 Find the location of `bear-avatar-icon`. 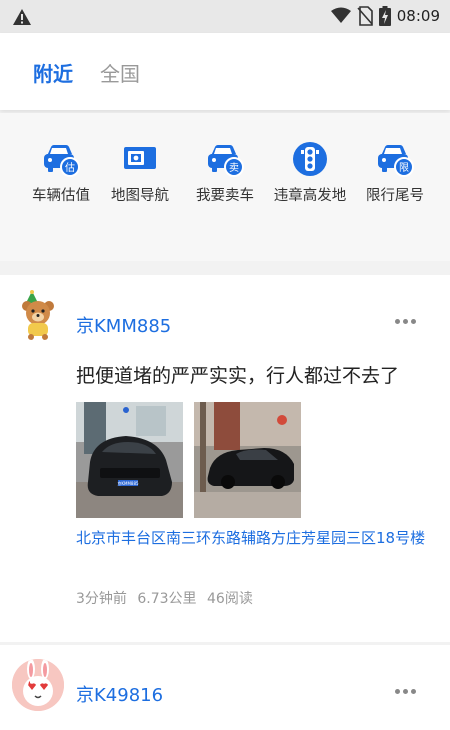

bear-avatar-icon is located at coordinates (38, 315).